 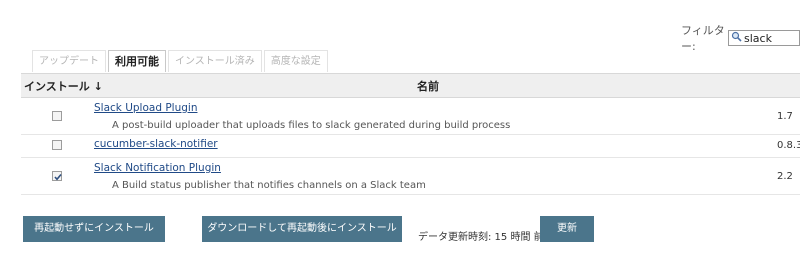 I want to click on update-timestamp: データ更新時刻: 15 時間 前, so click(x=481, y=237).